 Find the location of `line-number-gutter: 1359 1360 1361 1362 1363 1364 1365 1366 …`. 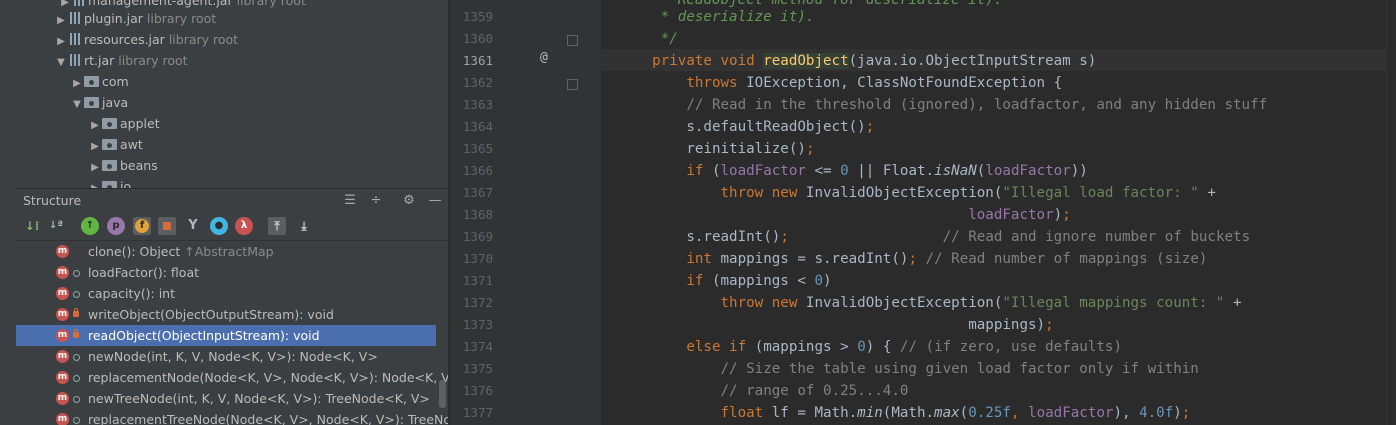

line-number-gutter: 1359 1360 1361 1362 1363 1364 1365 1366 … is located at coordinates (526, 212).